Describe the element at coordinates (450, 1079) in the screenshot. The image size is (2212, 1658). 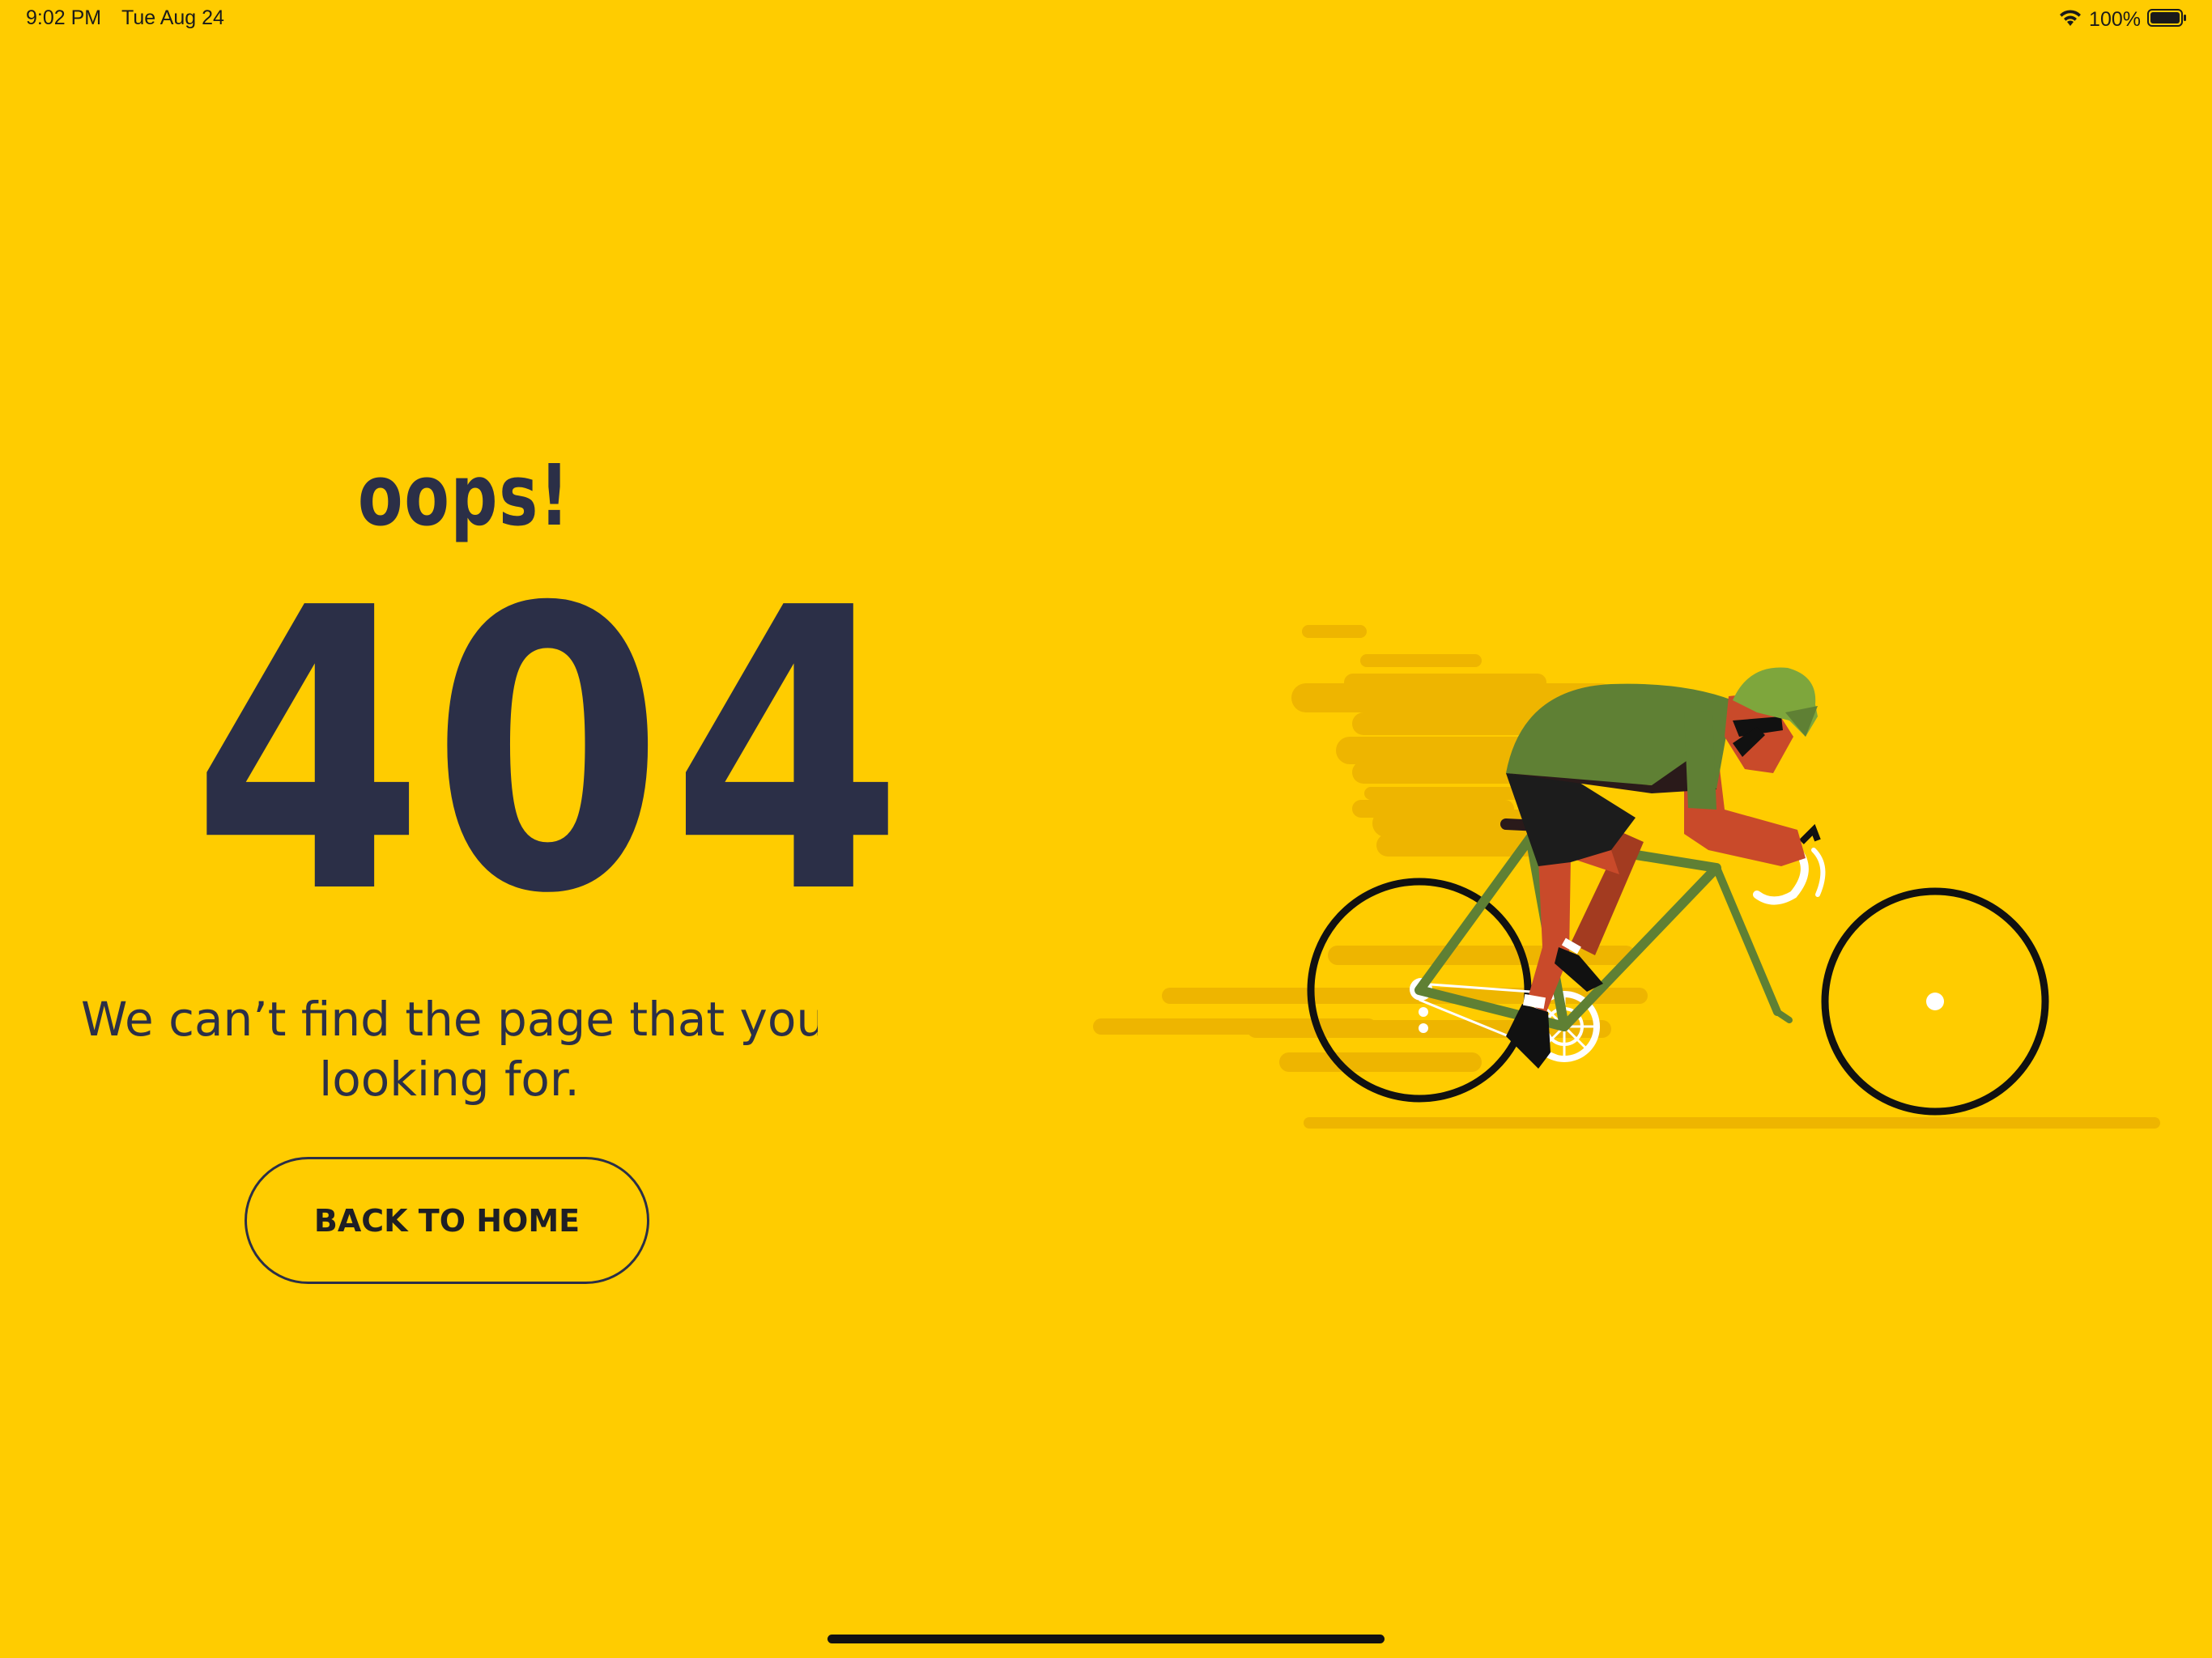
I see `error-message-line-2: looking for.` at that location.